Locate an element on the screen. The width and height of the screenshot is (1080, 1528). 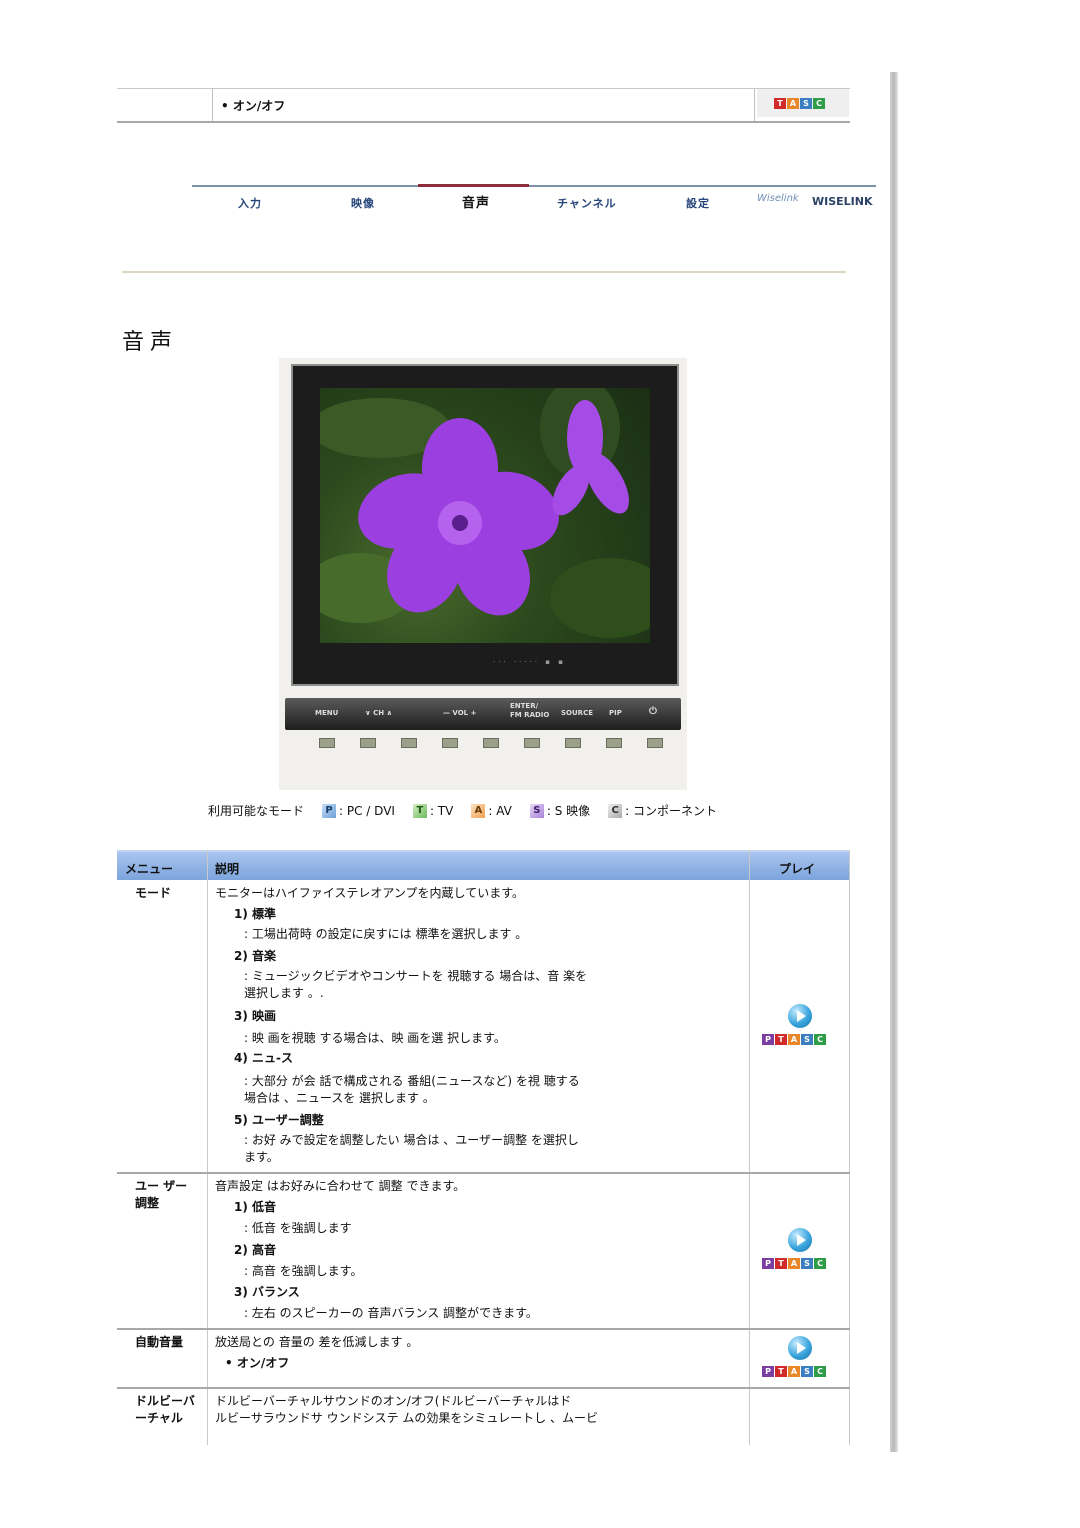
user-balance-title: 3) バランス is located at coordinates (267, 1292).